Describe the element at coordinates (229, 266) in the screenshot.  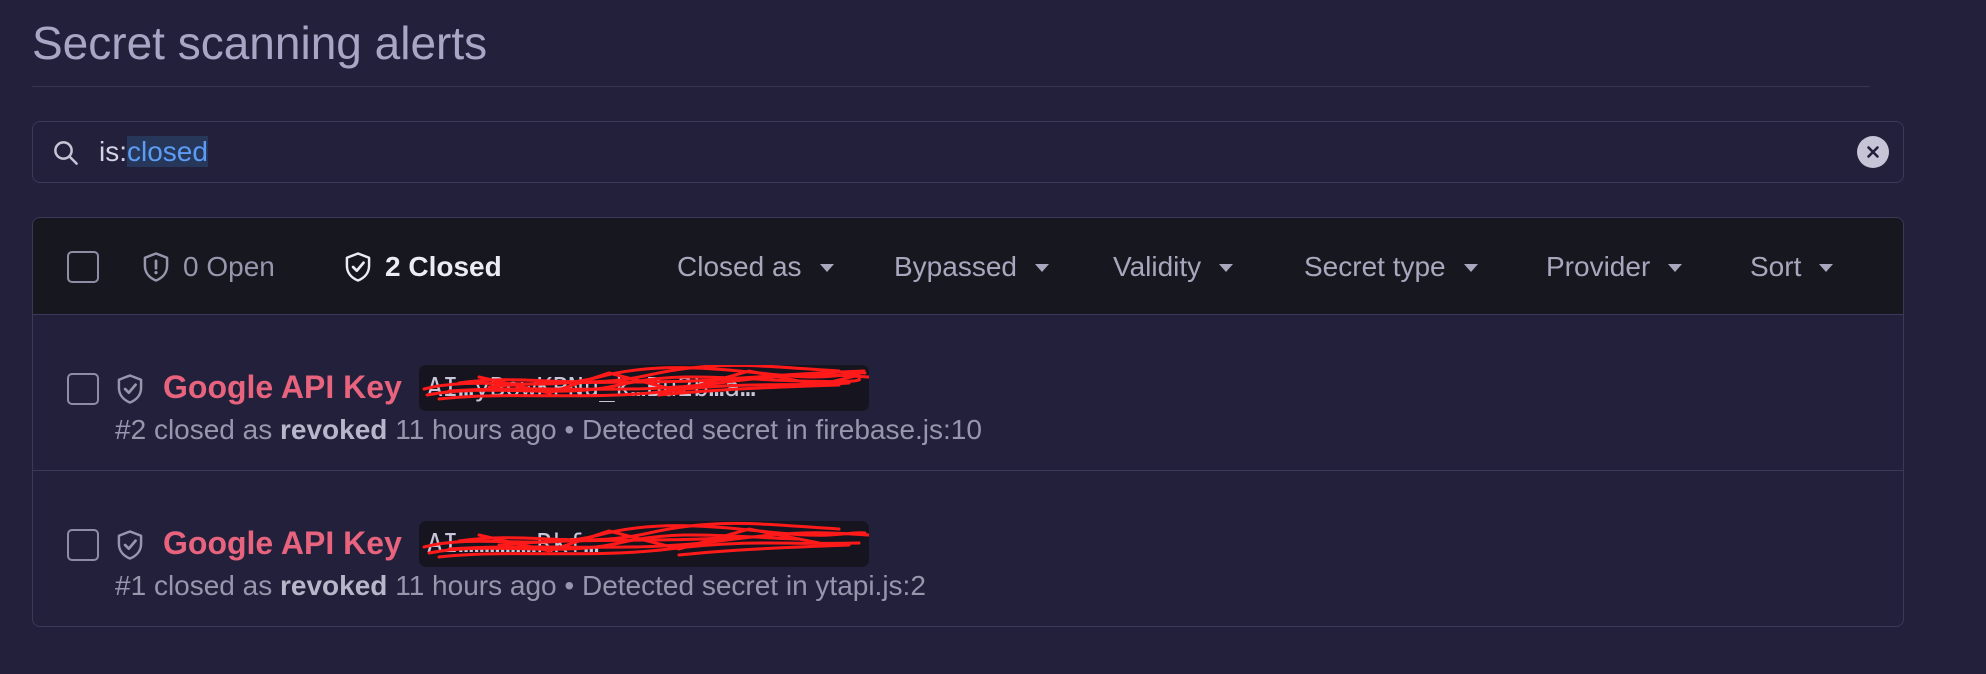
I see `open-count-label: 0 Open` at that location.